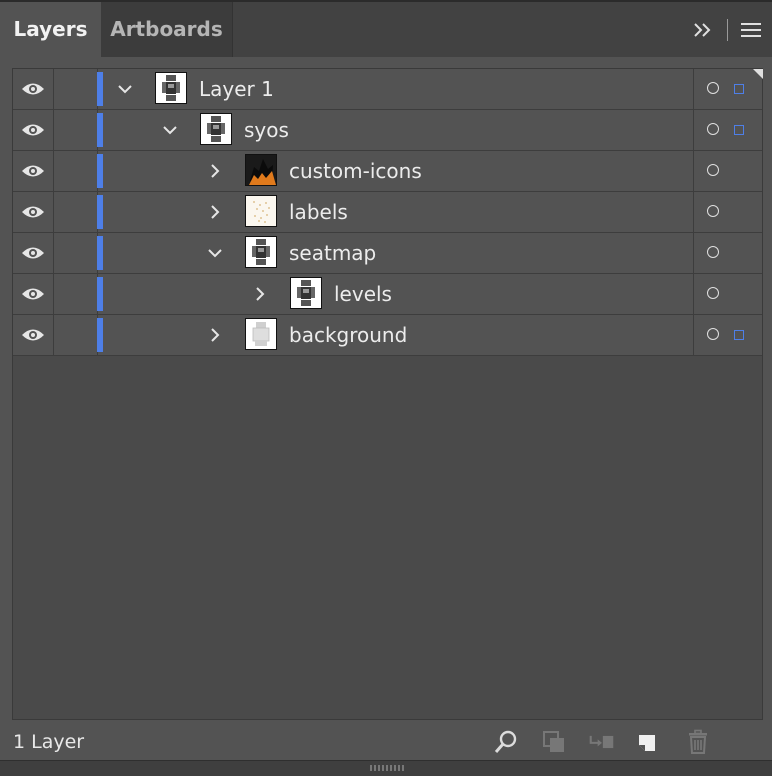 This screenshot has width=772, height=776. What do you see at coordinates (387, 212) in the screenshot?
I see `layer-row: labels` at bounding box center [387, 212].